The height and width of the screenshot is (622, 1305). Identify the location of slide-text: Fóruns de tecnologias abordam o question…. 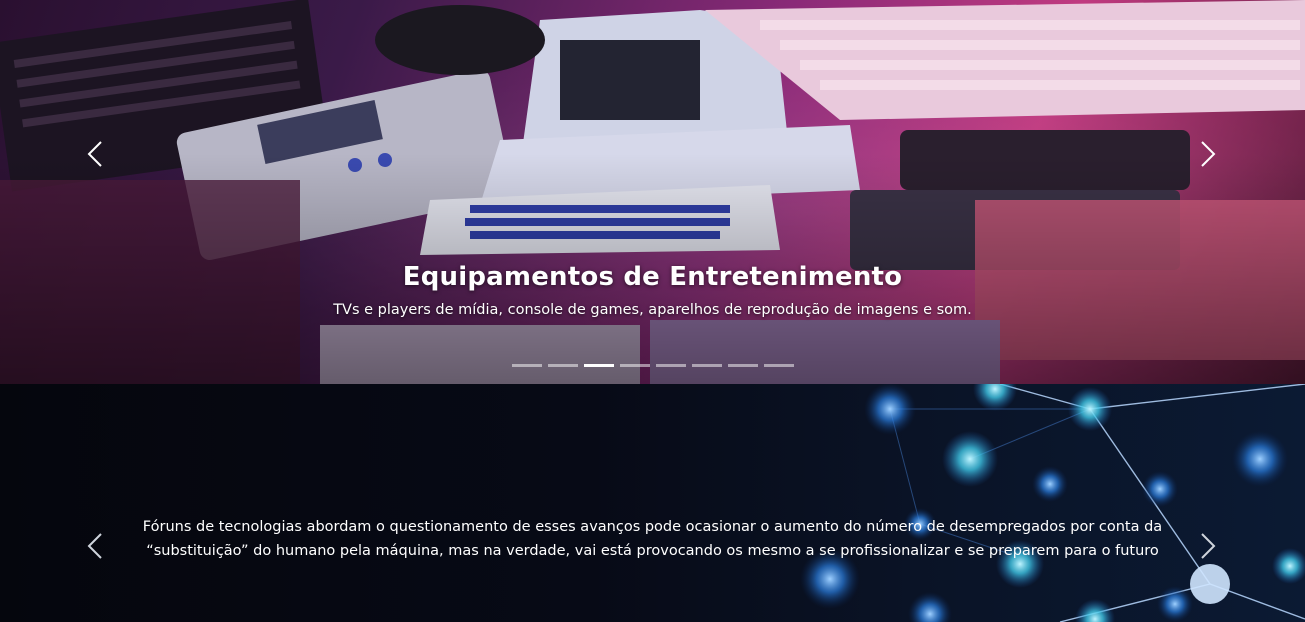
(652, 539).